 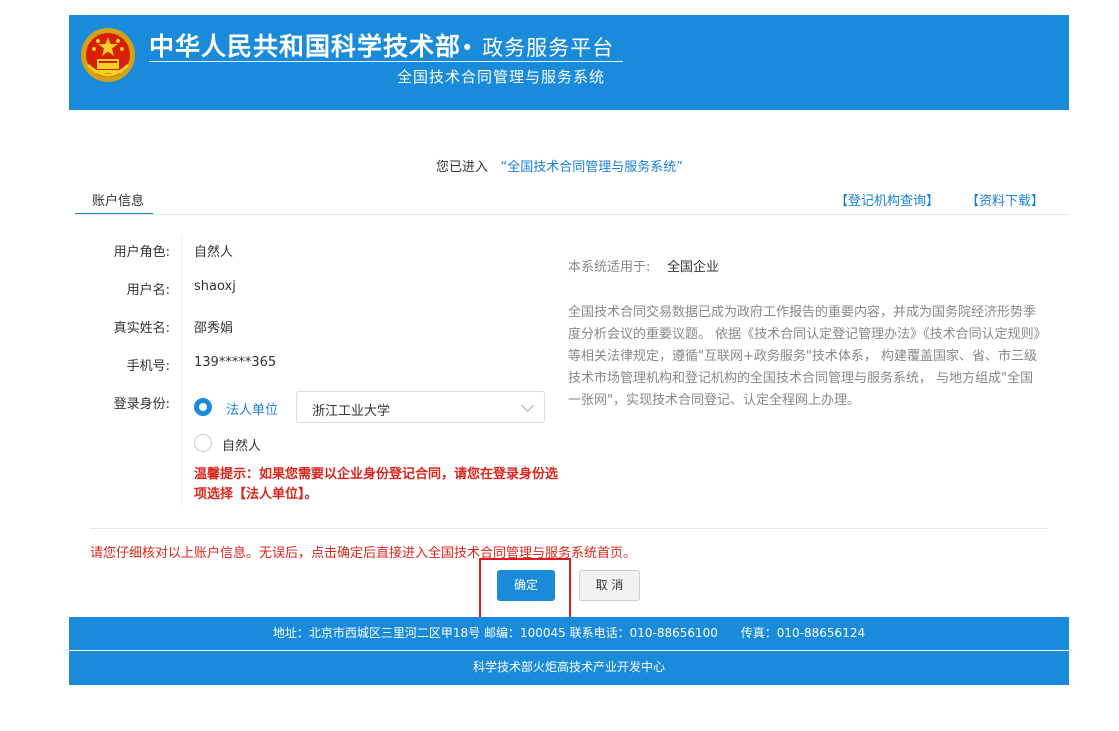 I want to click on applies-label: 本系统适用于:, so click(x=609, y=267).